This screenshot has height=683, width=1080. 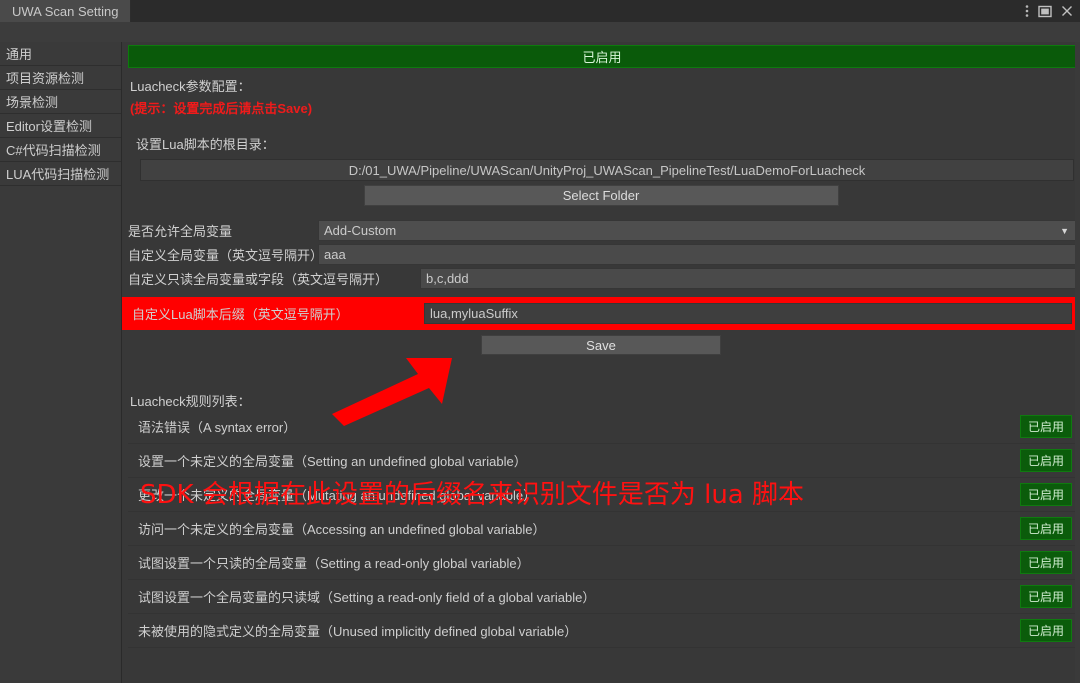 What do you see at coordinates (360, 230) in the screenshot?
I see `allow-global-variable-value: Add-Custom` at bounding box center [360, 230].